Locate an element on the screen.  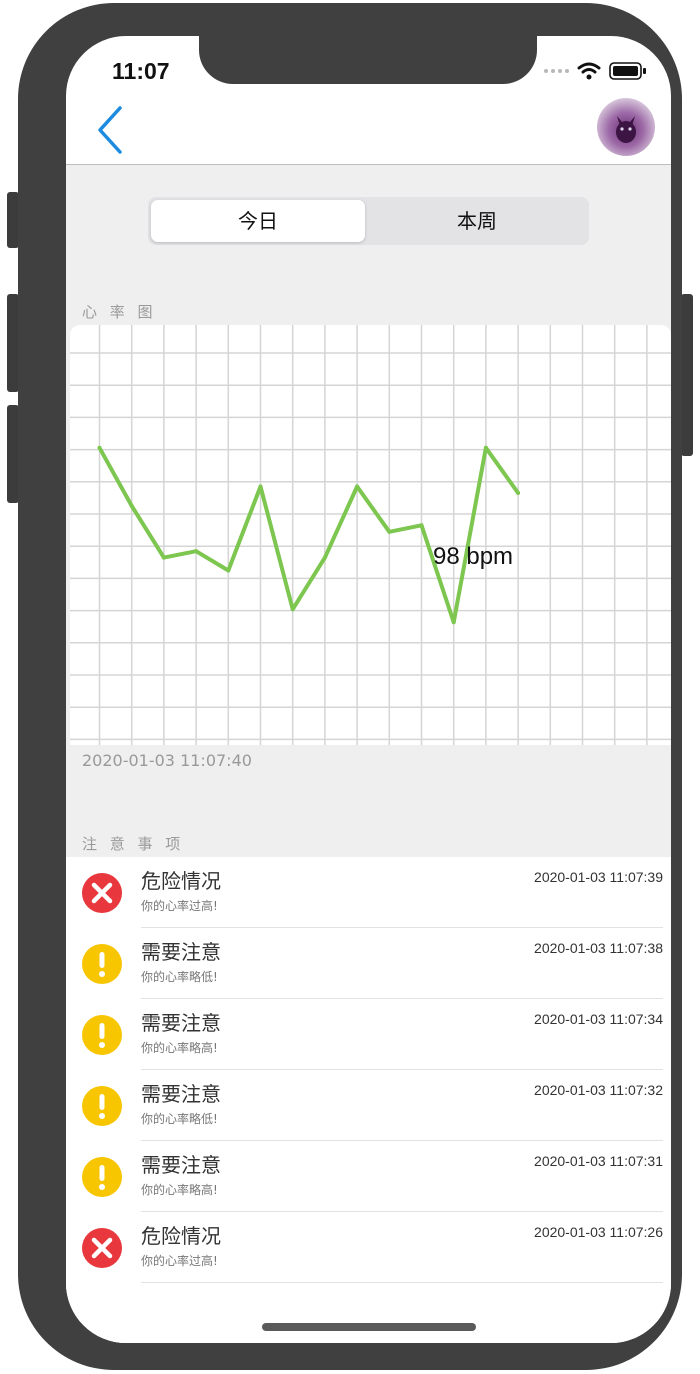
battery-icon is located at coordinates (627, 71).